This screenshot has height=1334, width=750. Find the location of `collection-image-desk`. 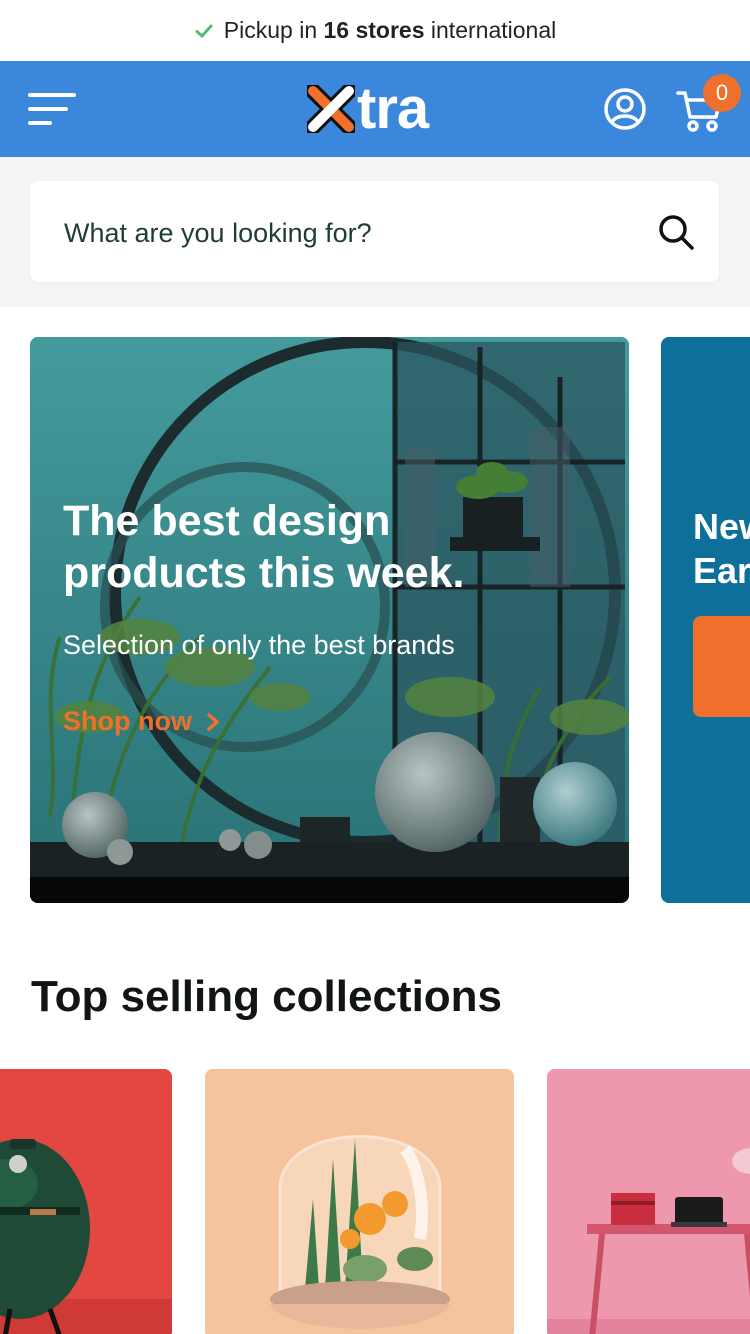

collection-image-desk is located at coordinates (648, 1201).